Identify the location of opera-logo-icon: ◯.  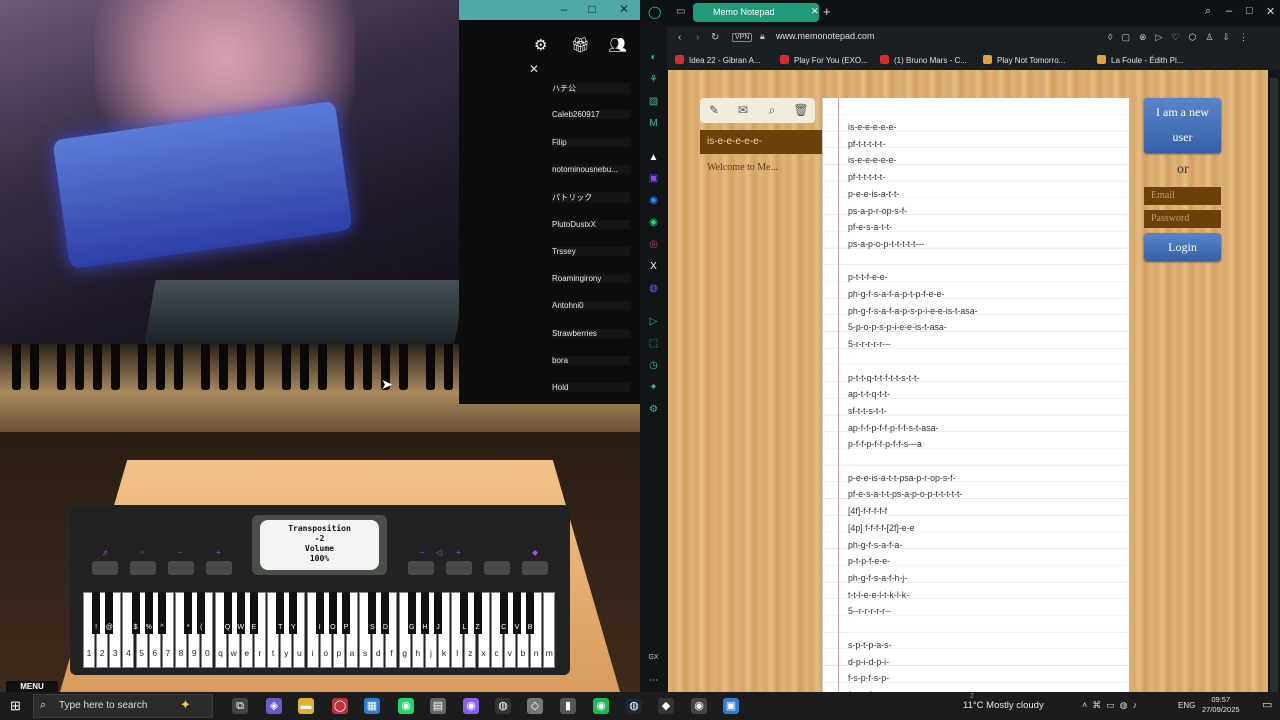
(654, 12).